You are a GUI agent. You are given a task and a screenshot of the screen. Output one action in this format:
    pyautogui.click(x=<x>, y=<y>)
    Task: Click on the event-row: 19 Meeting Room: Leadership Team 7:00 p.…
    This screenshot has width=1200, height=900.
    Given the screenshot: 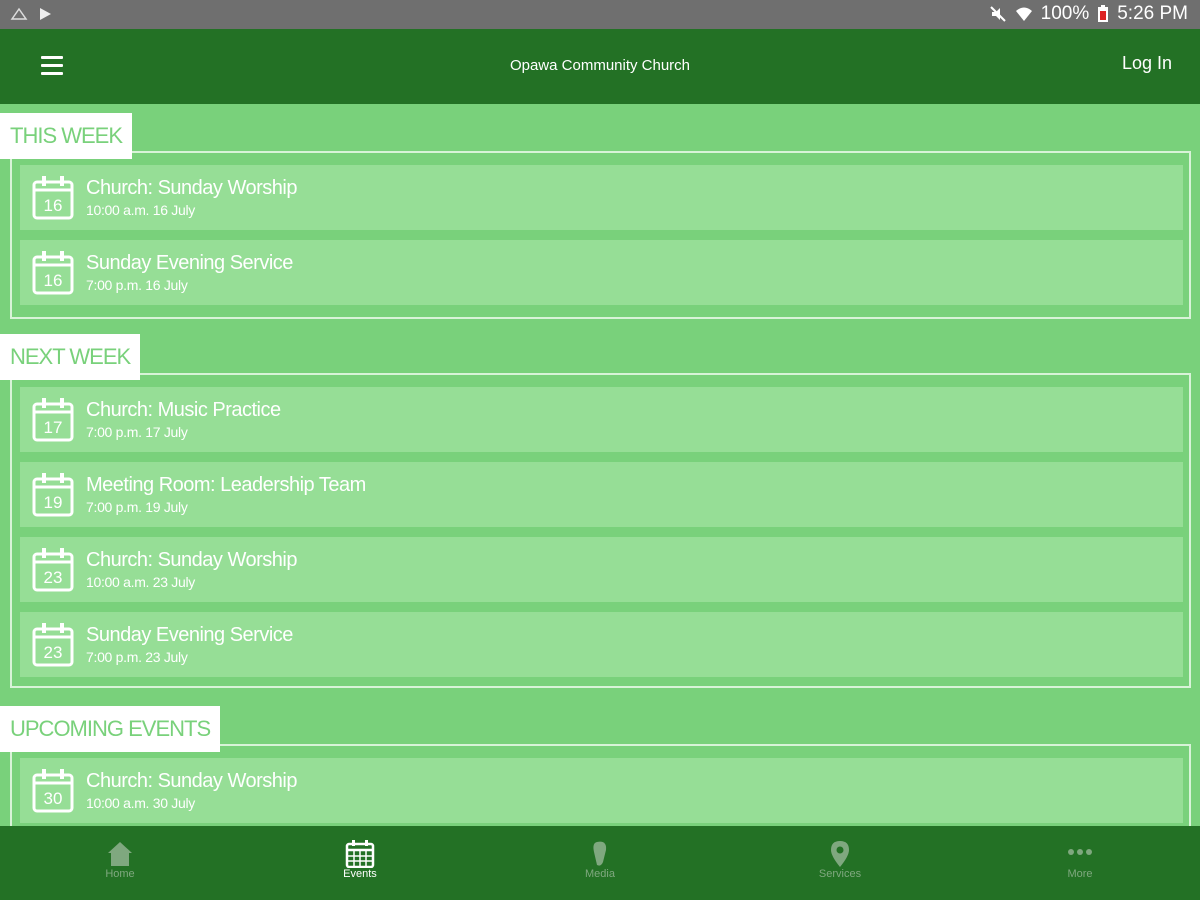 What is the action you would take?
    pyautogui.click(x=601, y=494)
    